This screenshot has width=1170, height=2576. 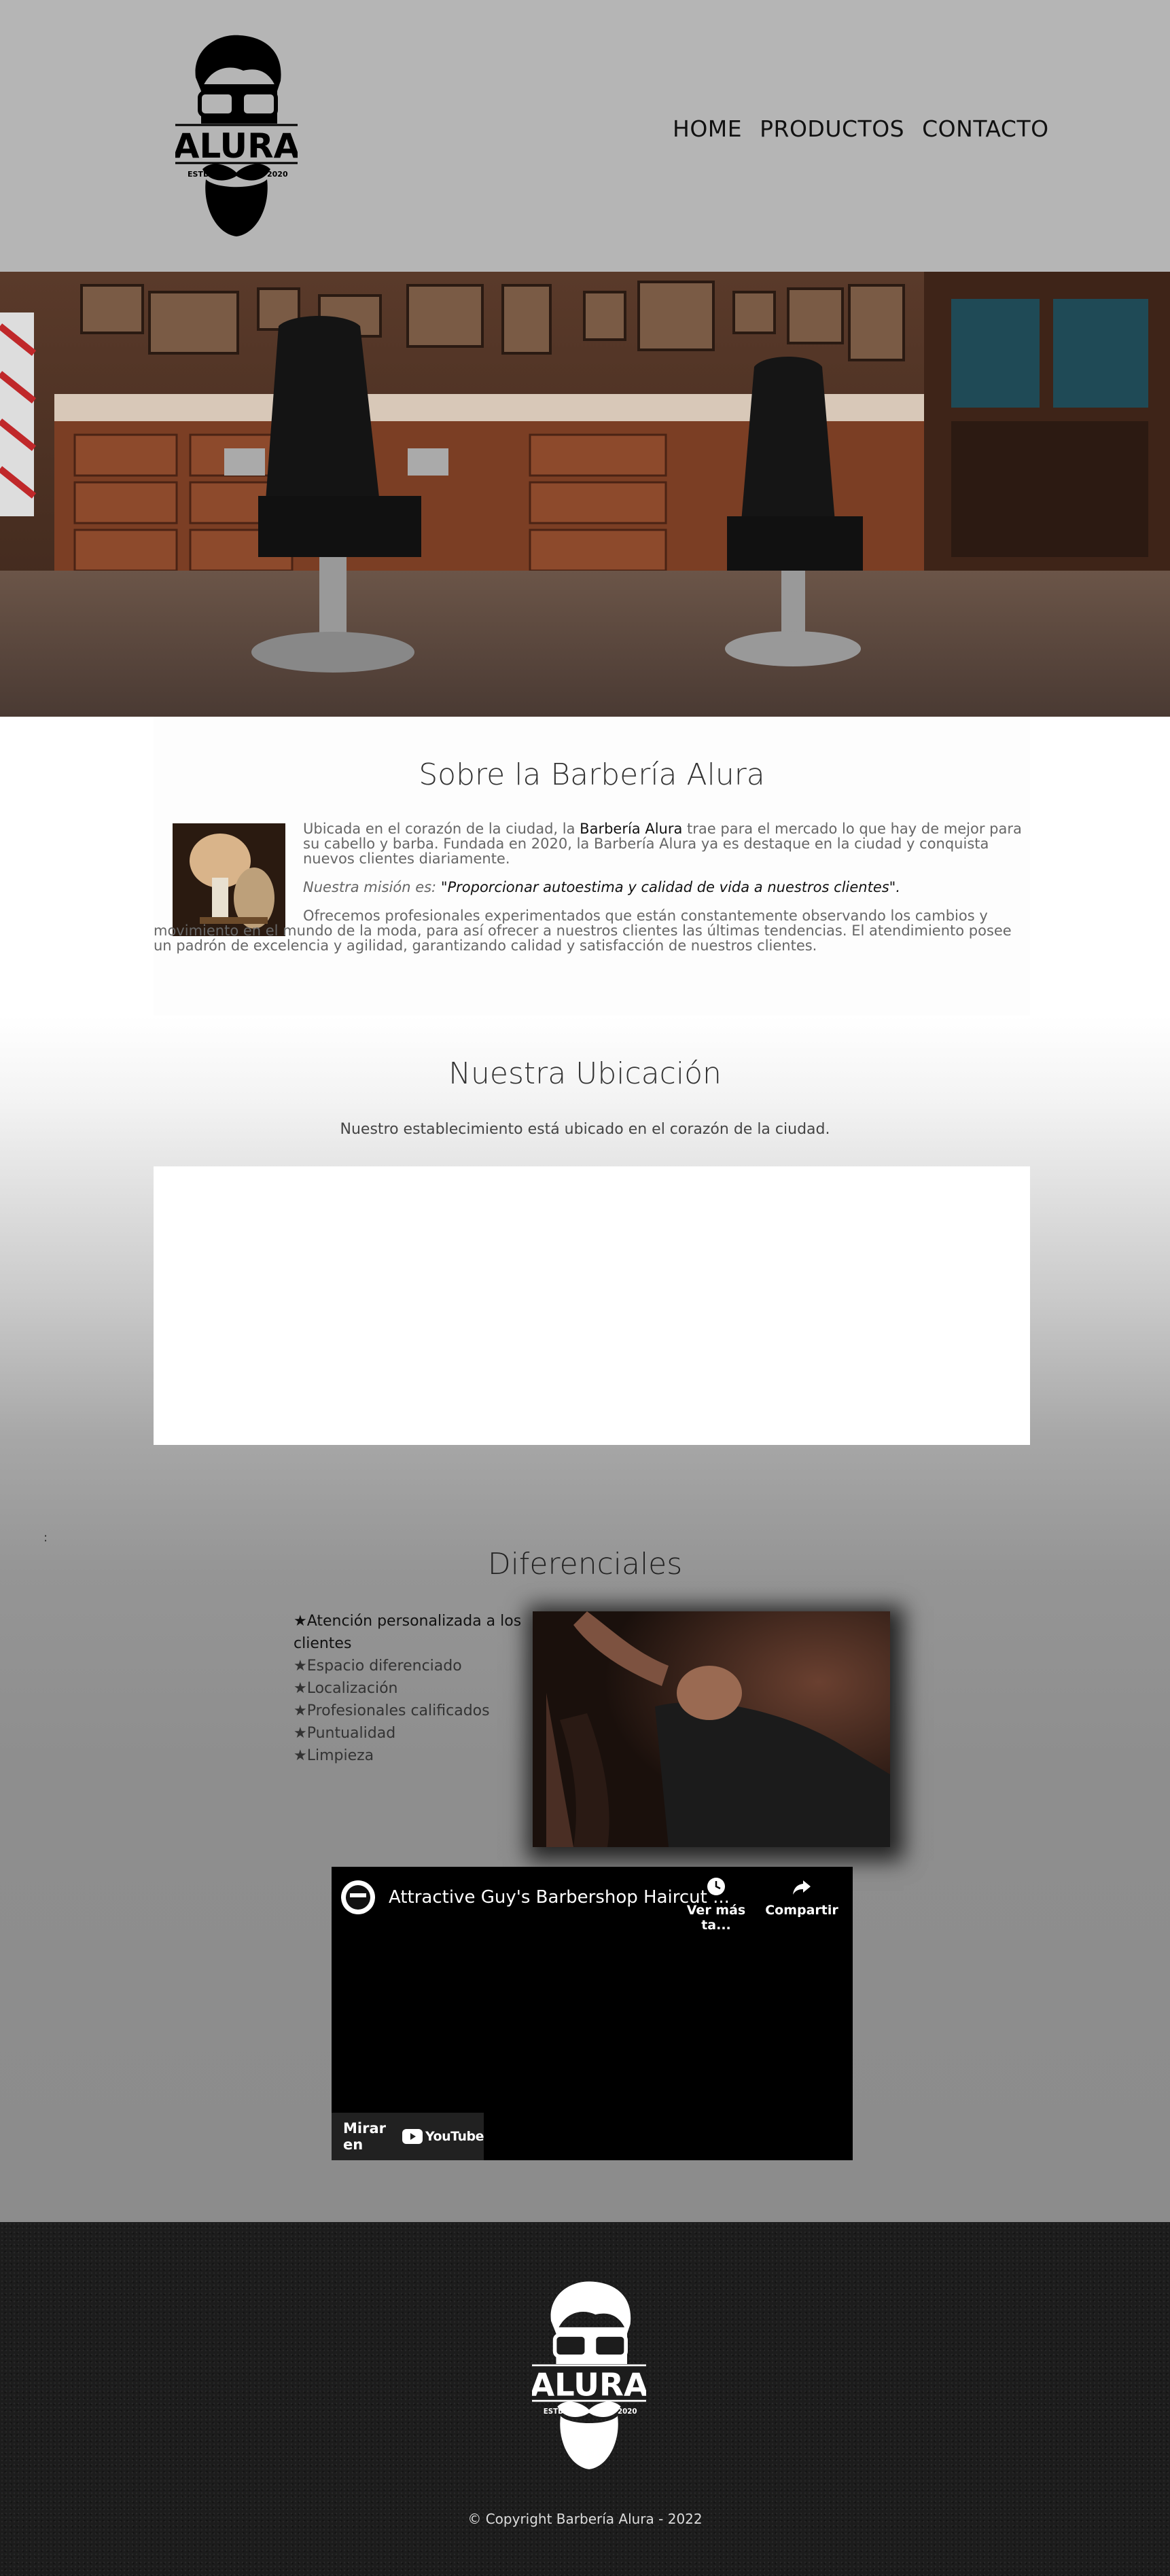 What do you see at coordinates (585, 1073) in the screenshot?
I see `location-title: Nuestra Ubicación` at bounding box center [585, 1073].